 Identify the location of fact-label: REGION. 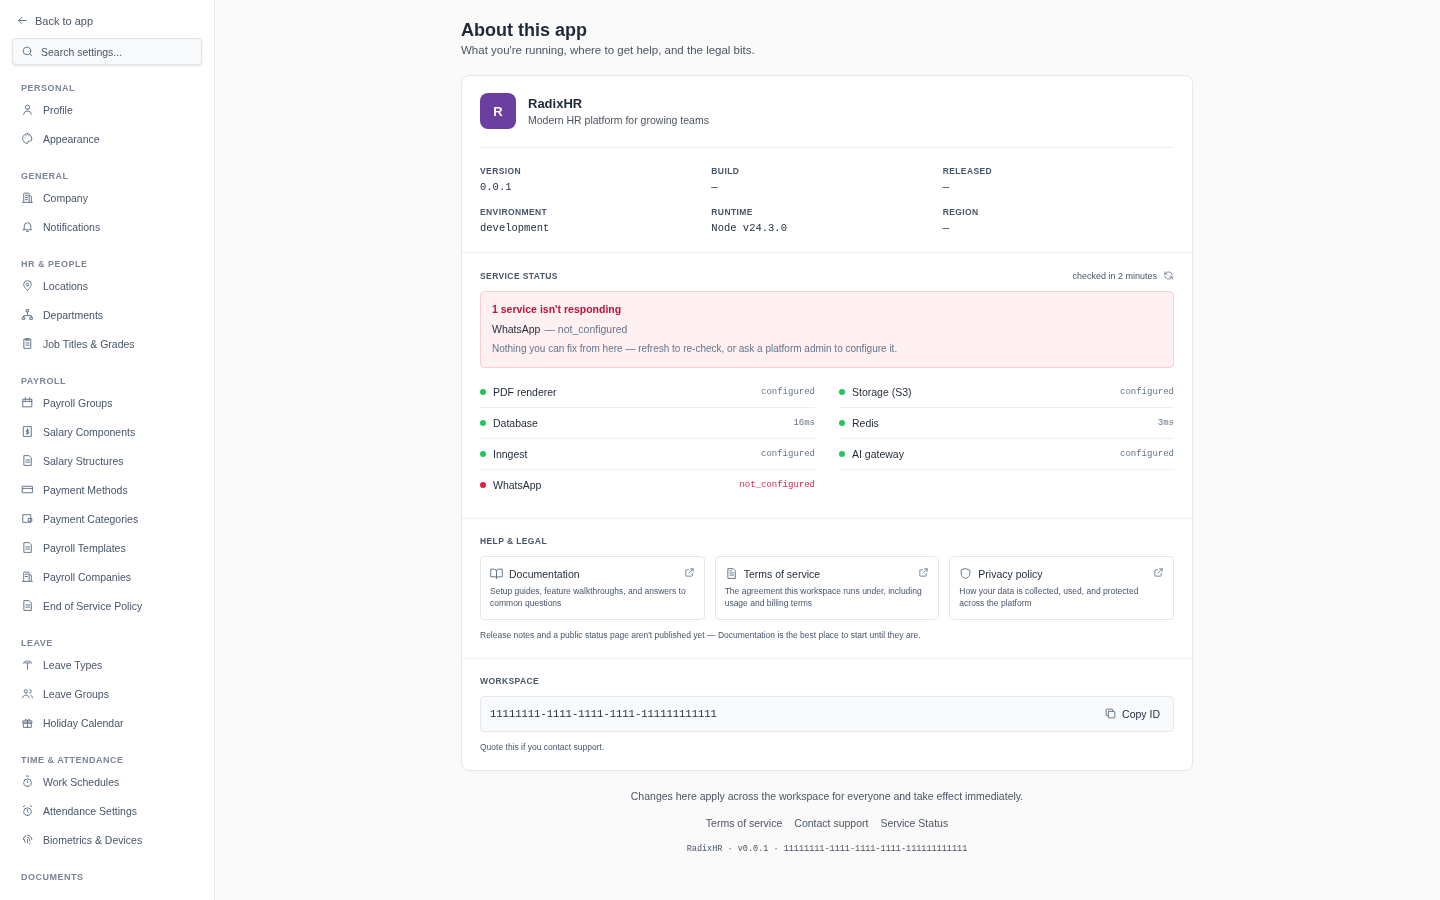
(961, 212).